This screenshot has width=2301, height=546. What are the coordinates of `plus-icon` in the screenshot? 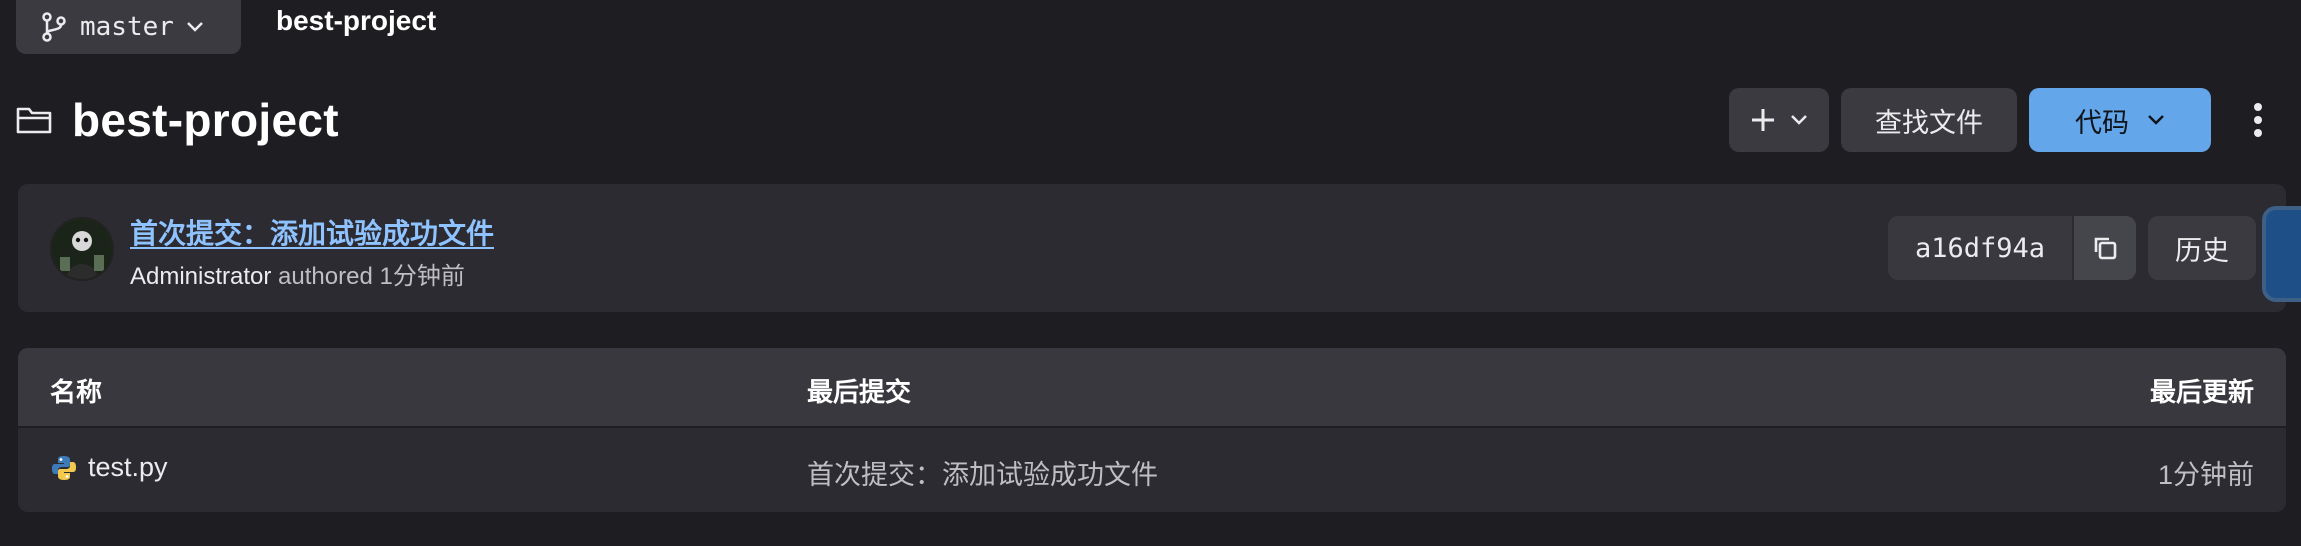 It's located at (1763, 120).